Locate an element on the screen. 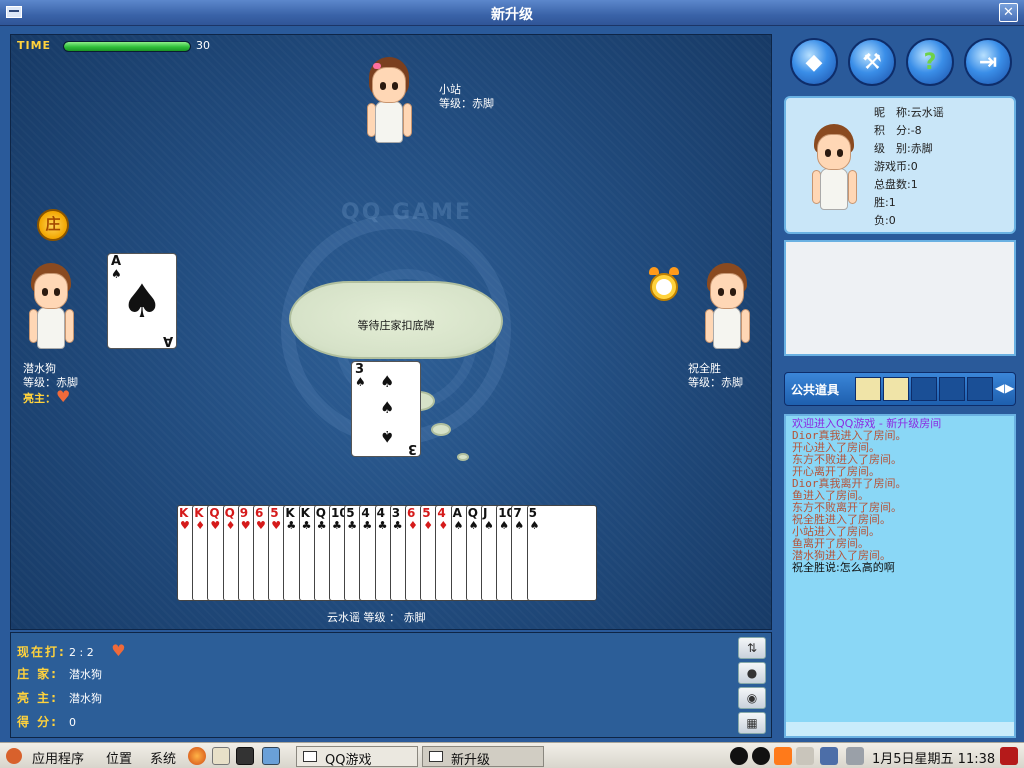 The width and height of the screenshot is (1024, 768). table-logo-text: QQ GAME is located at coordinates (407, 212).